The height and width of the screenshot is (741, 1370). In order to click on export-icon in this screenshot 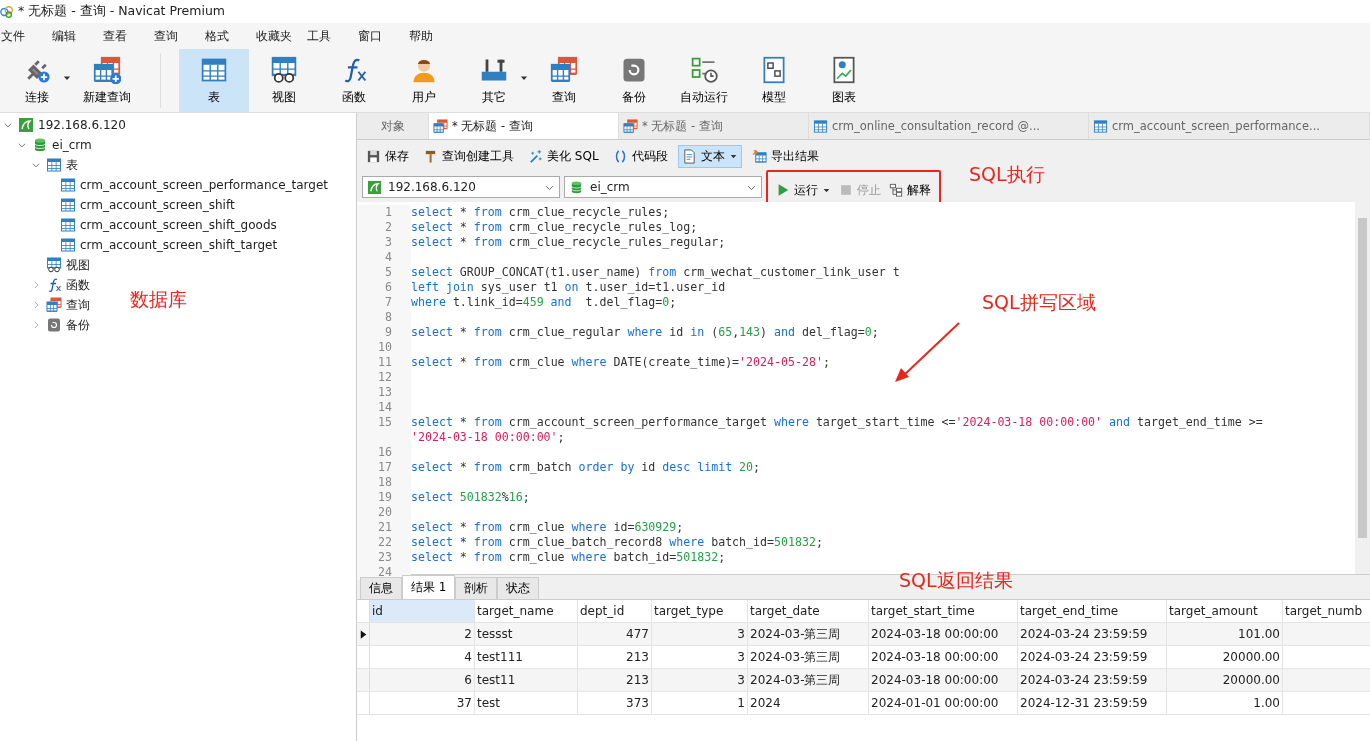, I will do `click(759, 156)`.